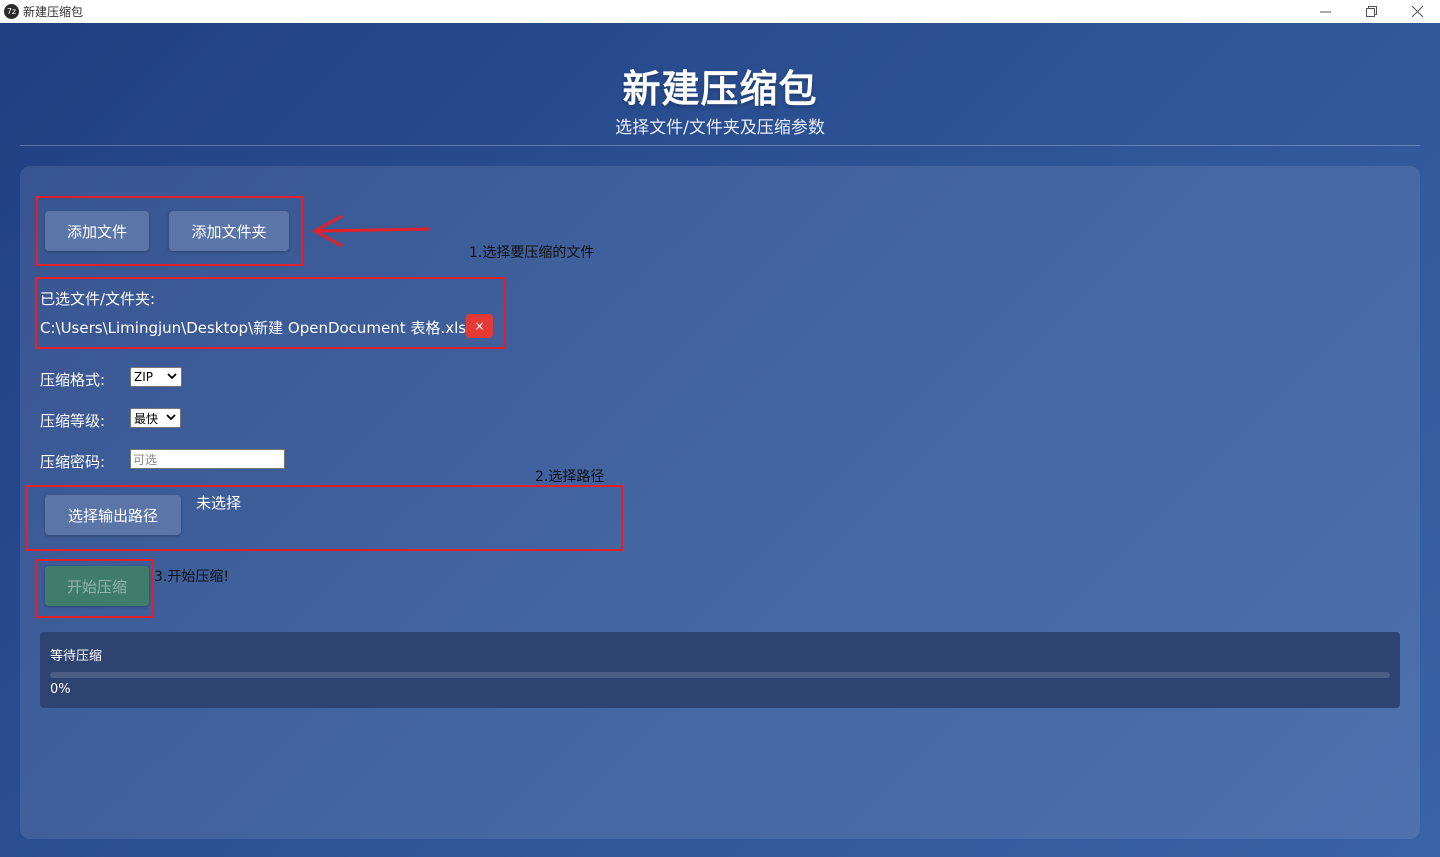 This screenshot has height=857, width=1440. I want to click on window-controls, so click(1371, 11).